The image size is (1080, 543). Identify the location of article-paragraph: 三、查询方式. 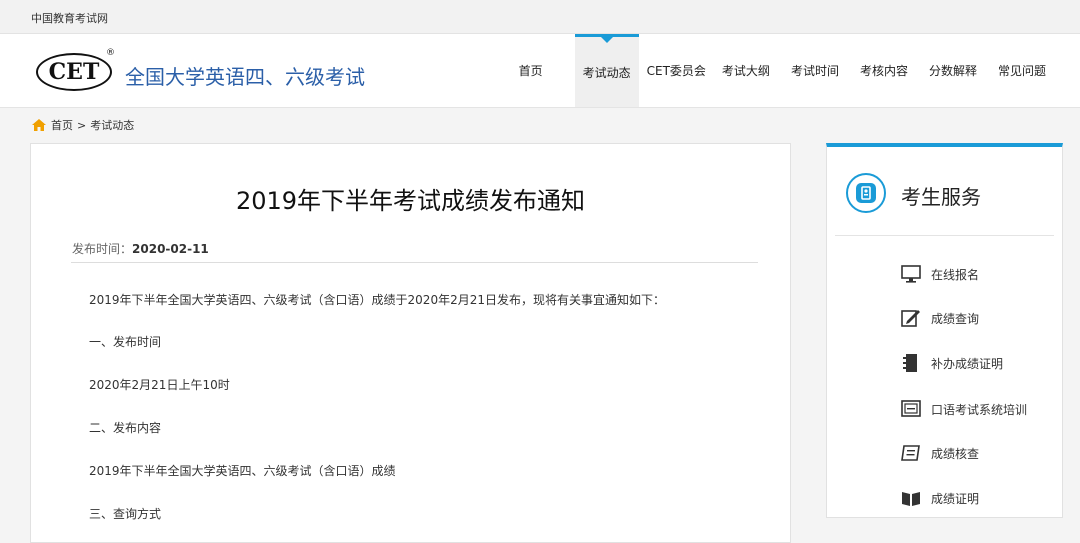
(125, 514).